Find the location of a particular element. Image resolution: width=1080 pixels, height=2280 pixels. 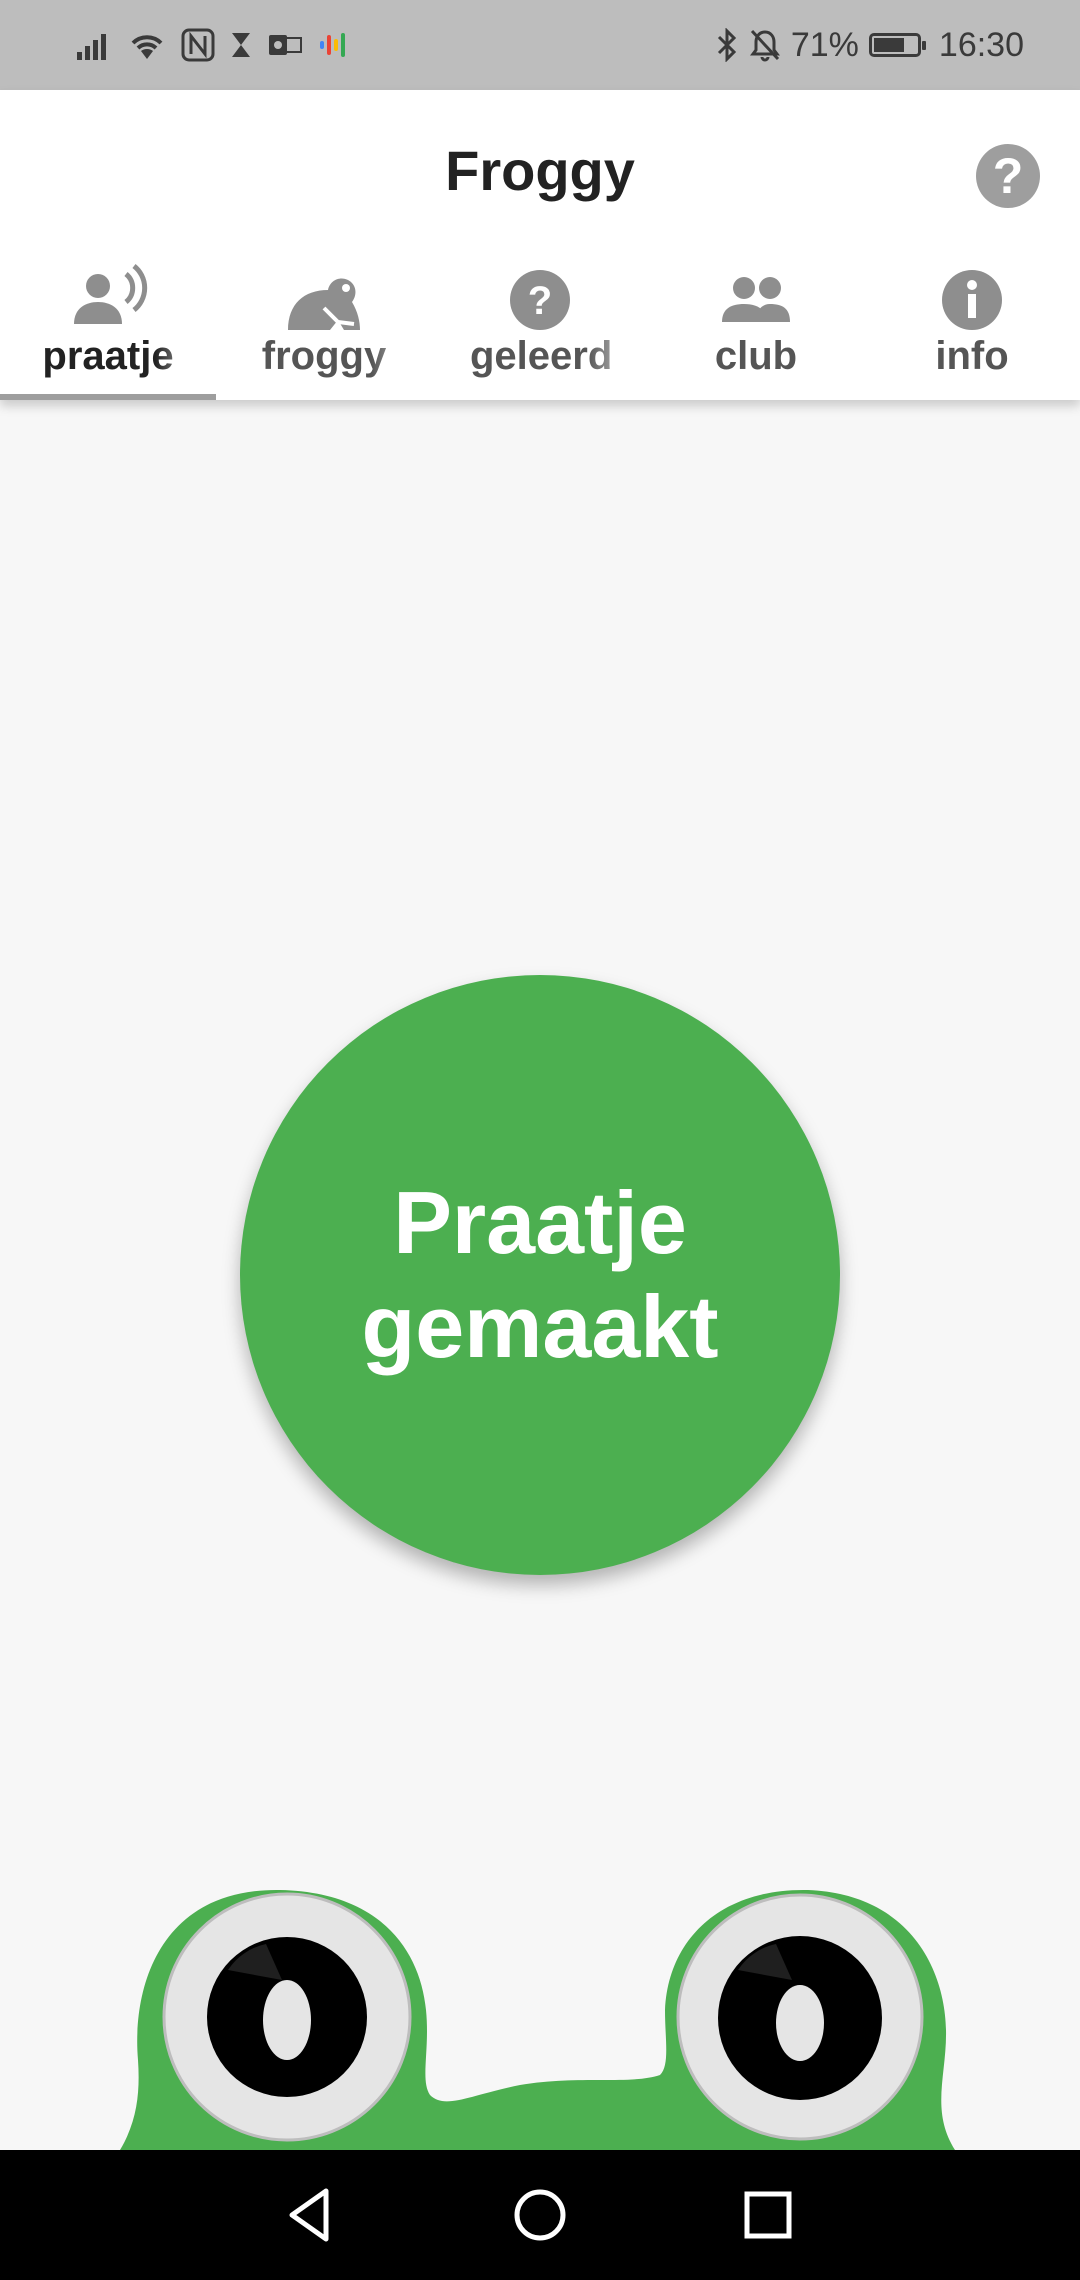

tab-praatje: praatje is located at coordinates (108, 325).